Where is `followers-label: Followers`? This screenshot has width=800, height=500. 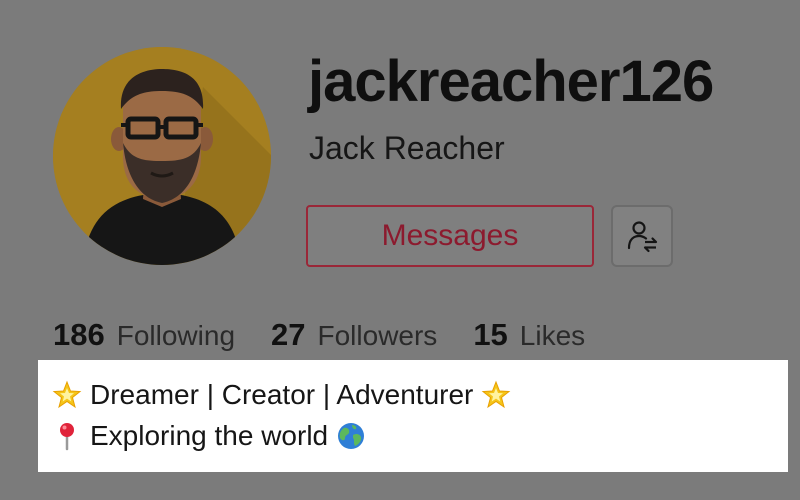 followers-label: Followers is located at coordinates (377, 335).